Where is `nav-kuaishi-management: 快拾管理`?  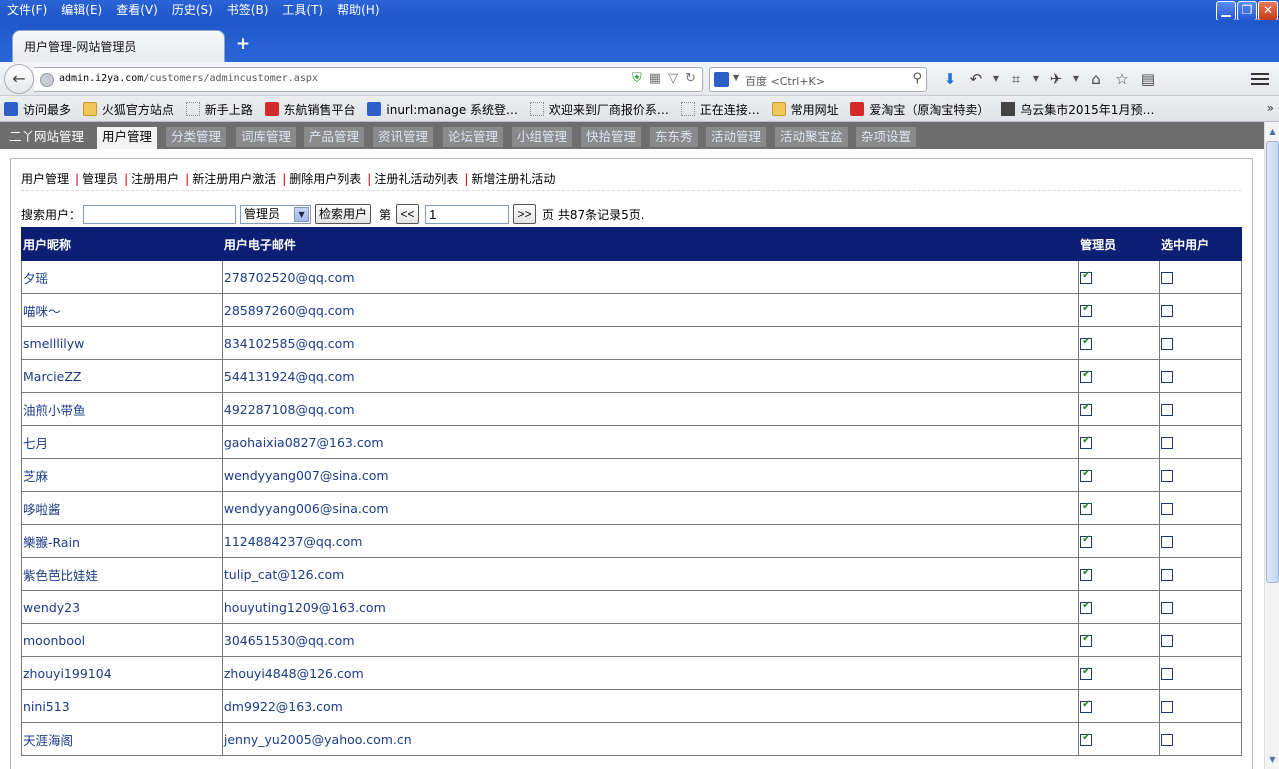
nav-kuaishi-management: 快拾管理 is located at coordinates (611, 137).